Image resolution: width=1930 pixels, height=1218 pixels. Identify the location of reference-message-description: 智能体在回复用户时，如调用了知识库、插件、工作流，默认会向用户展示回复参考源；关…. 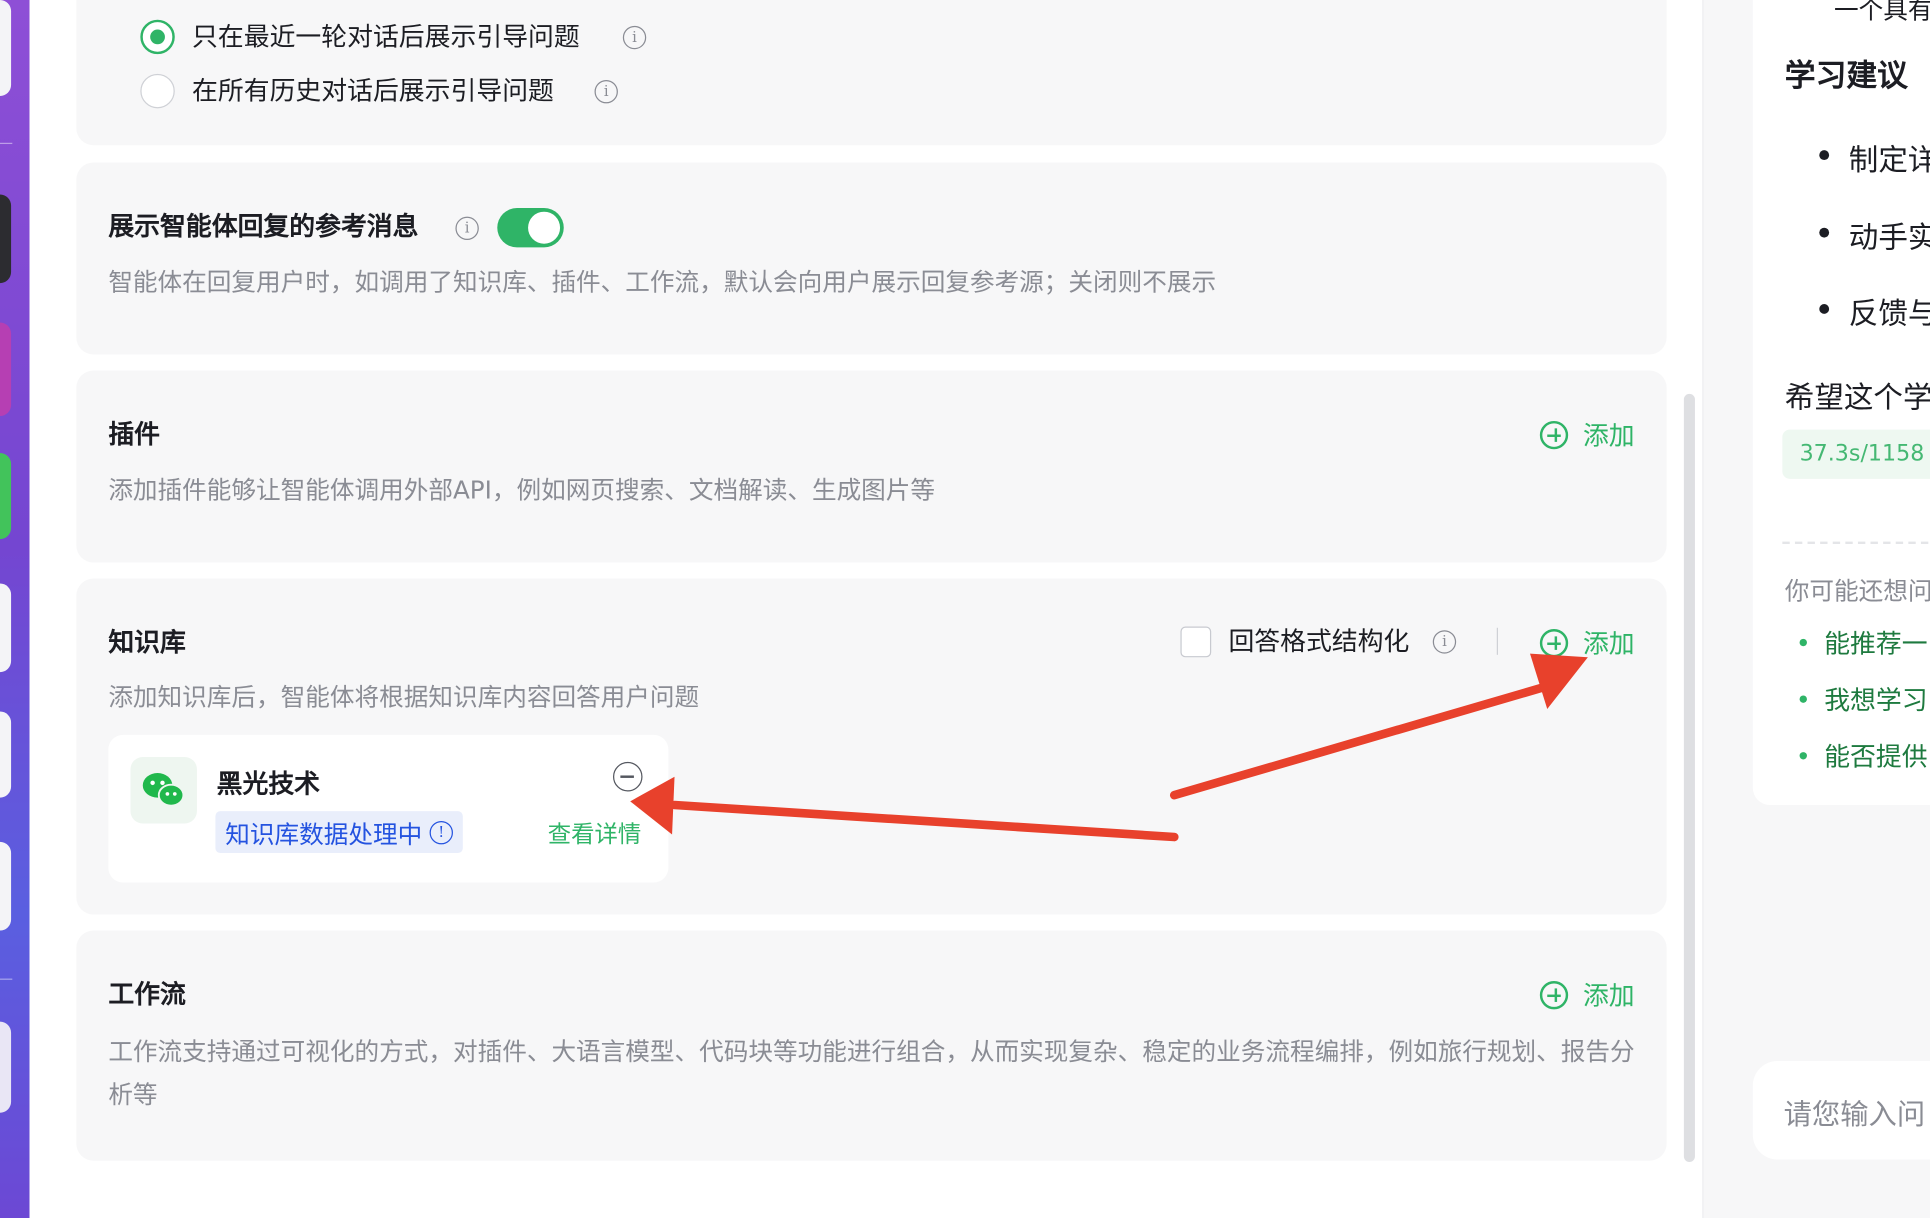
(662, 282).